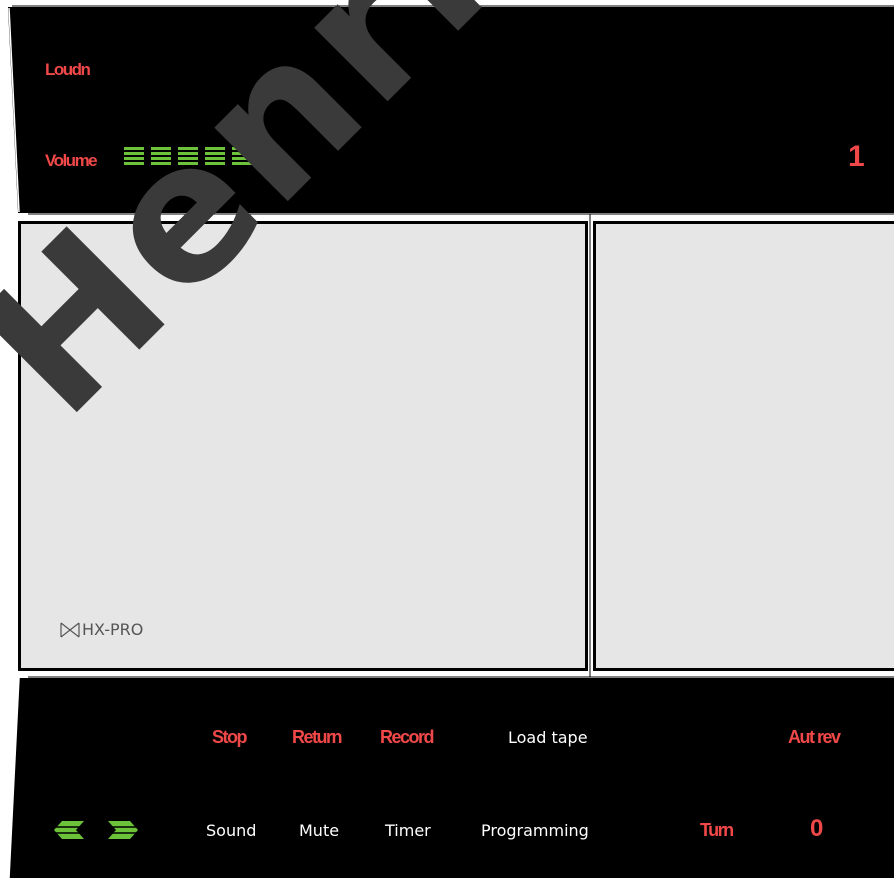 The height and width of the screenshot is (878, 894). What do you see at coordinates (231, 830) in the screenshot?
I see `sound-button: Sound` at bounding box center [231, 830].